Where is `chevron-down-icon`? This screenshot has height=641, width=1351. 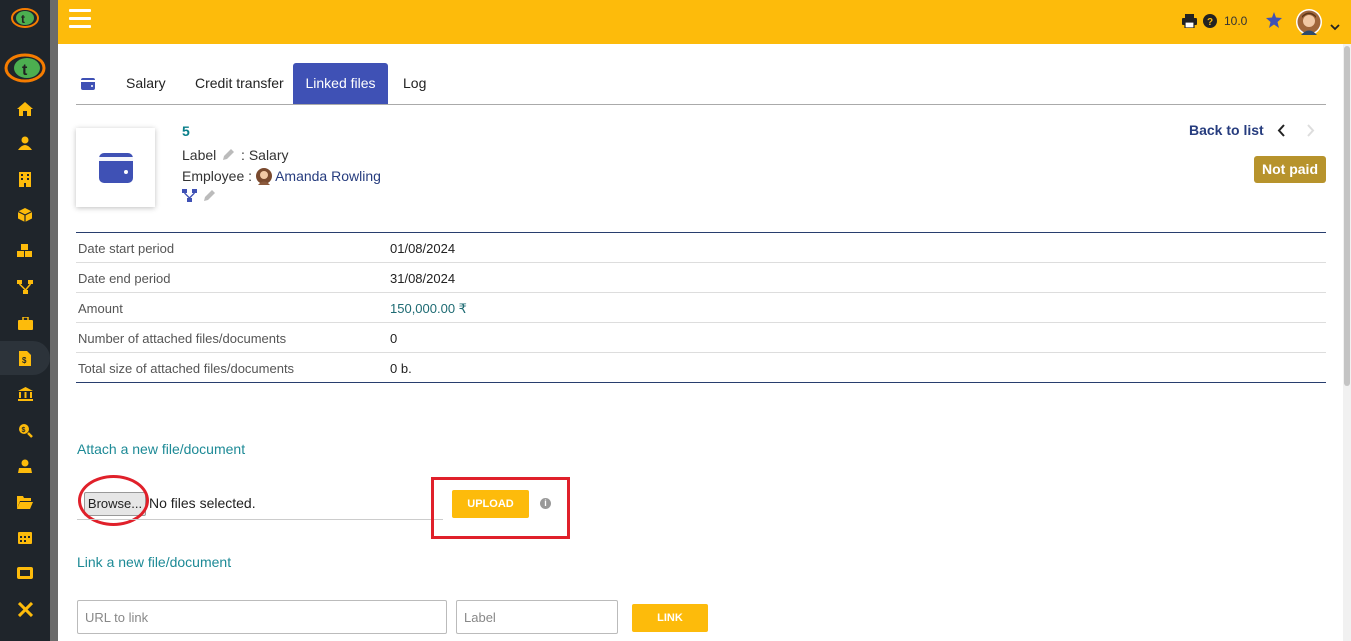
chevron-down-icon is located at coordinates (1335, 26).